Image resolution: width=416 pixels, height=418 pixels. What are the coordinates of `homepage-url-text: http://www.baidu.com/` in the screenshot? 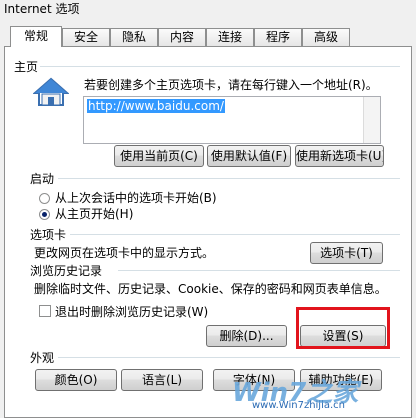 It's located at (156, 106).